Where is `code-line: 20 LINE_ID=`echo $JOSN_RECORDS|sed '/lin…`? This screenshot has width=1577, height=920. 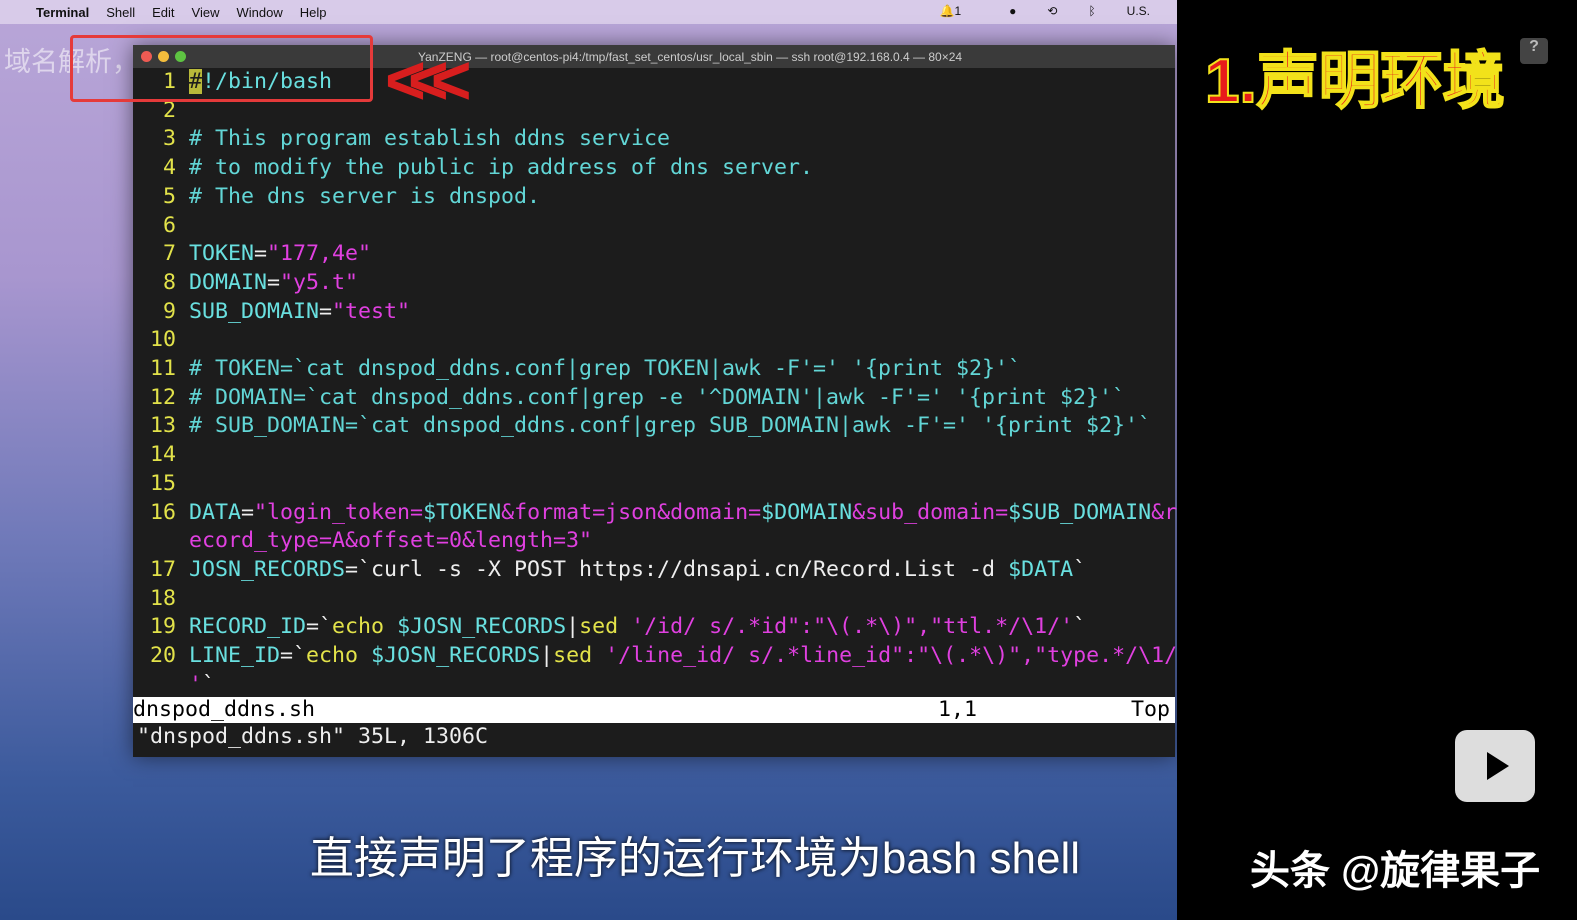 code-line: 20 LINE_ID=`echo $JOSN_RECORDS|sed '/lin… is located at coordinates (657, 656).